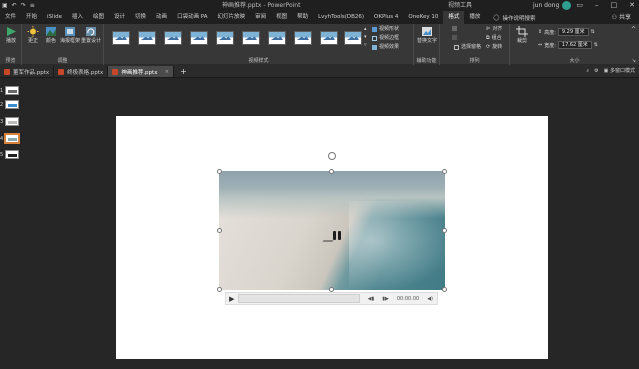 This screenshot has height=369, width=639. Describe the element at coordinates (423, 17) in the screenshot. I see `tab-onekey: OneKey 10` at that location.